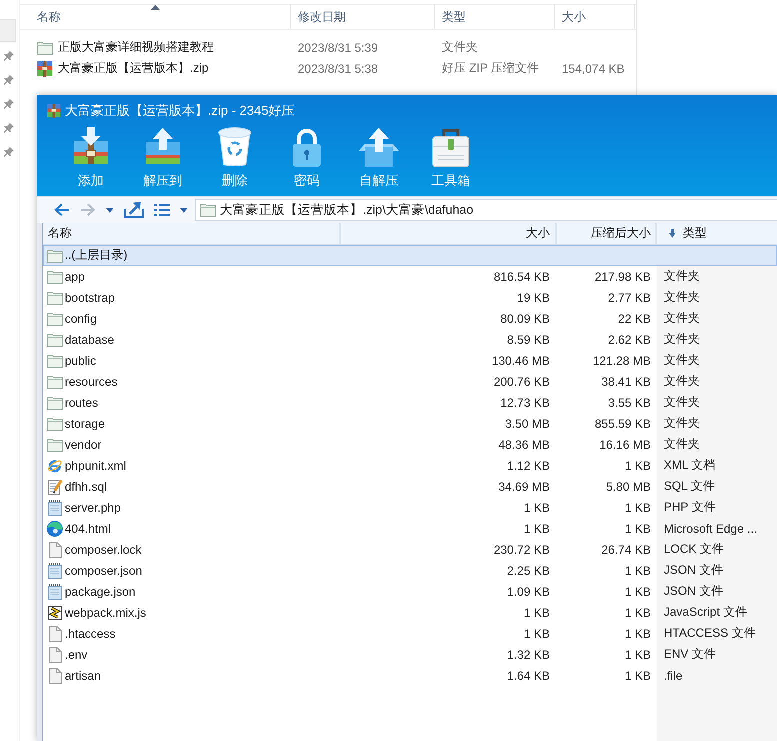 The width and height of the screenshot is (777, 741). I want to click on file-row: package.json 1.09 KB 1 KB JSON 文件, so click(410, 591).